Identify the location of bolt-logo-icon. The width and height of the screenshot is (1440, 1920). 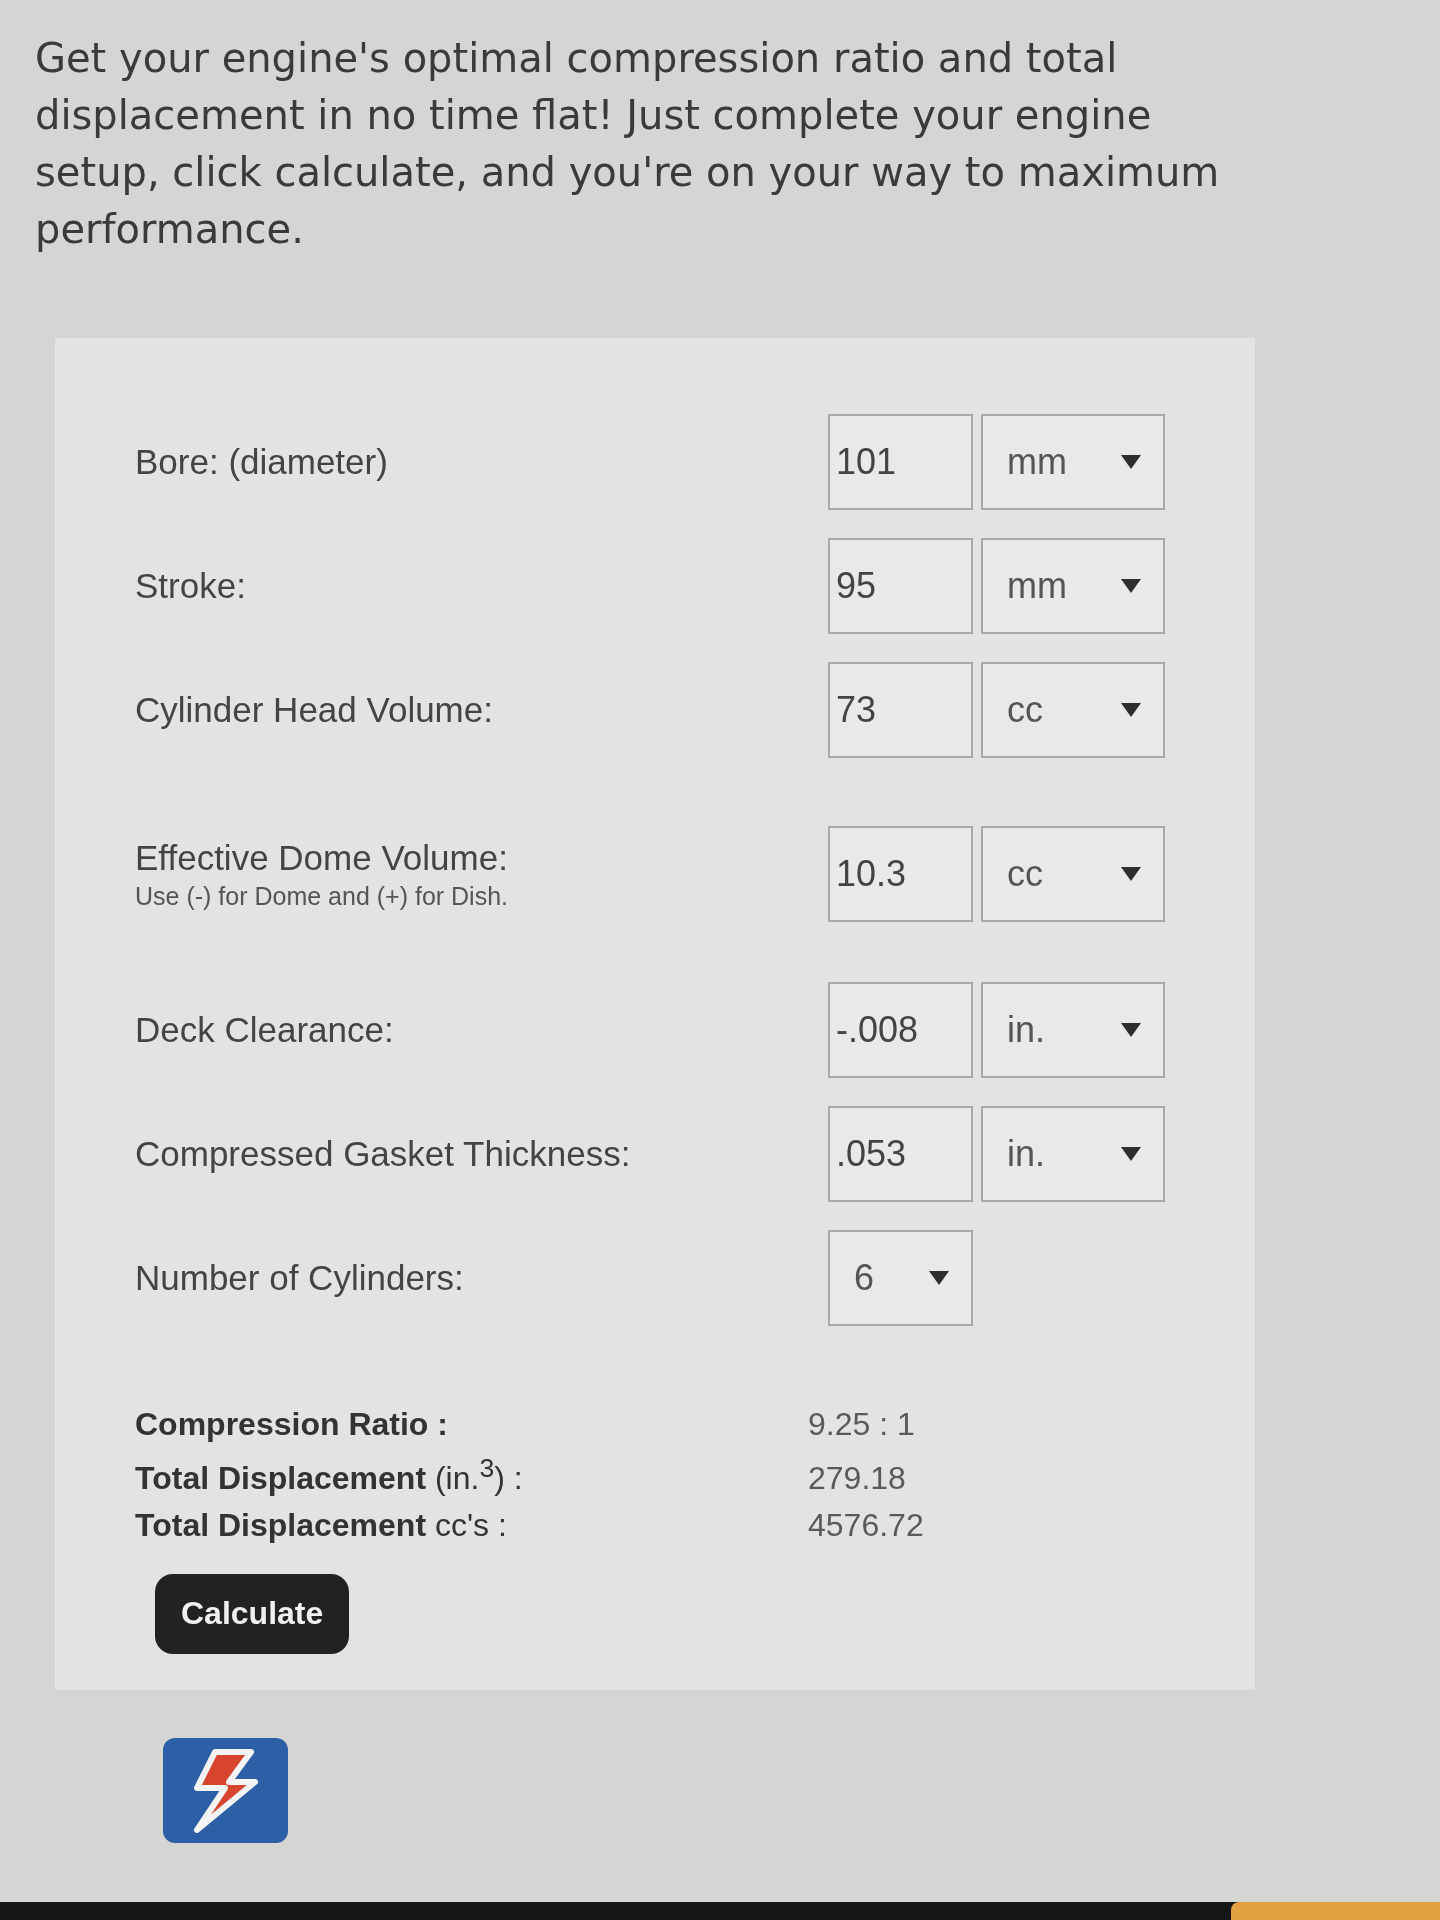
(225, 1790).